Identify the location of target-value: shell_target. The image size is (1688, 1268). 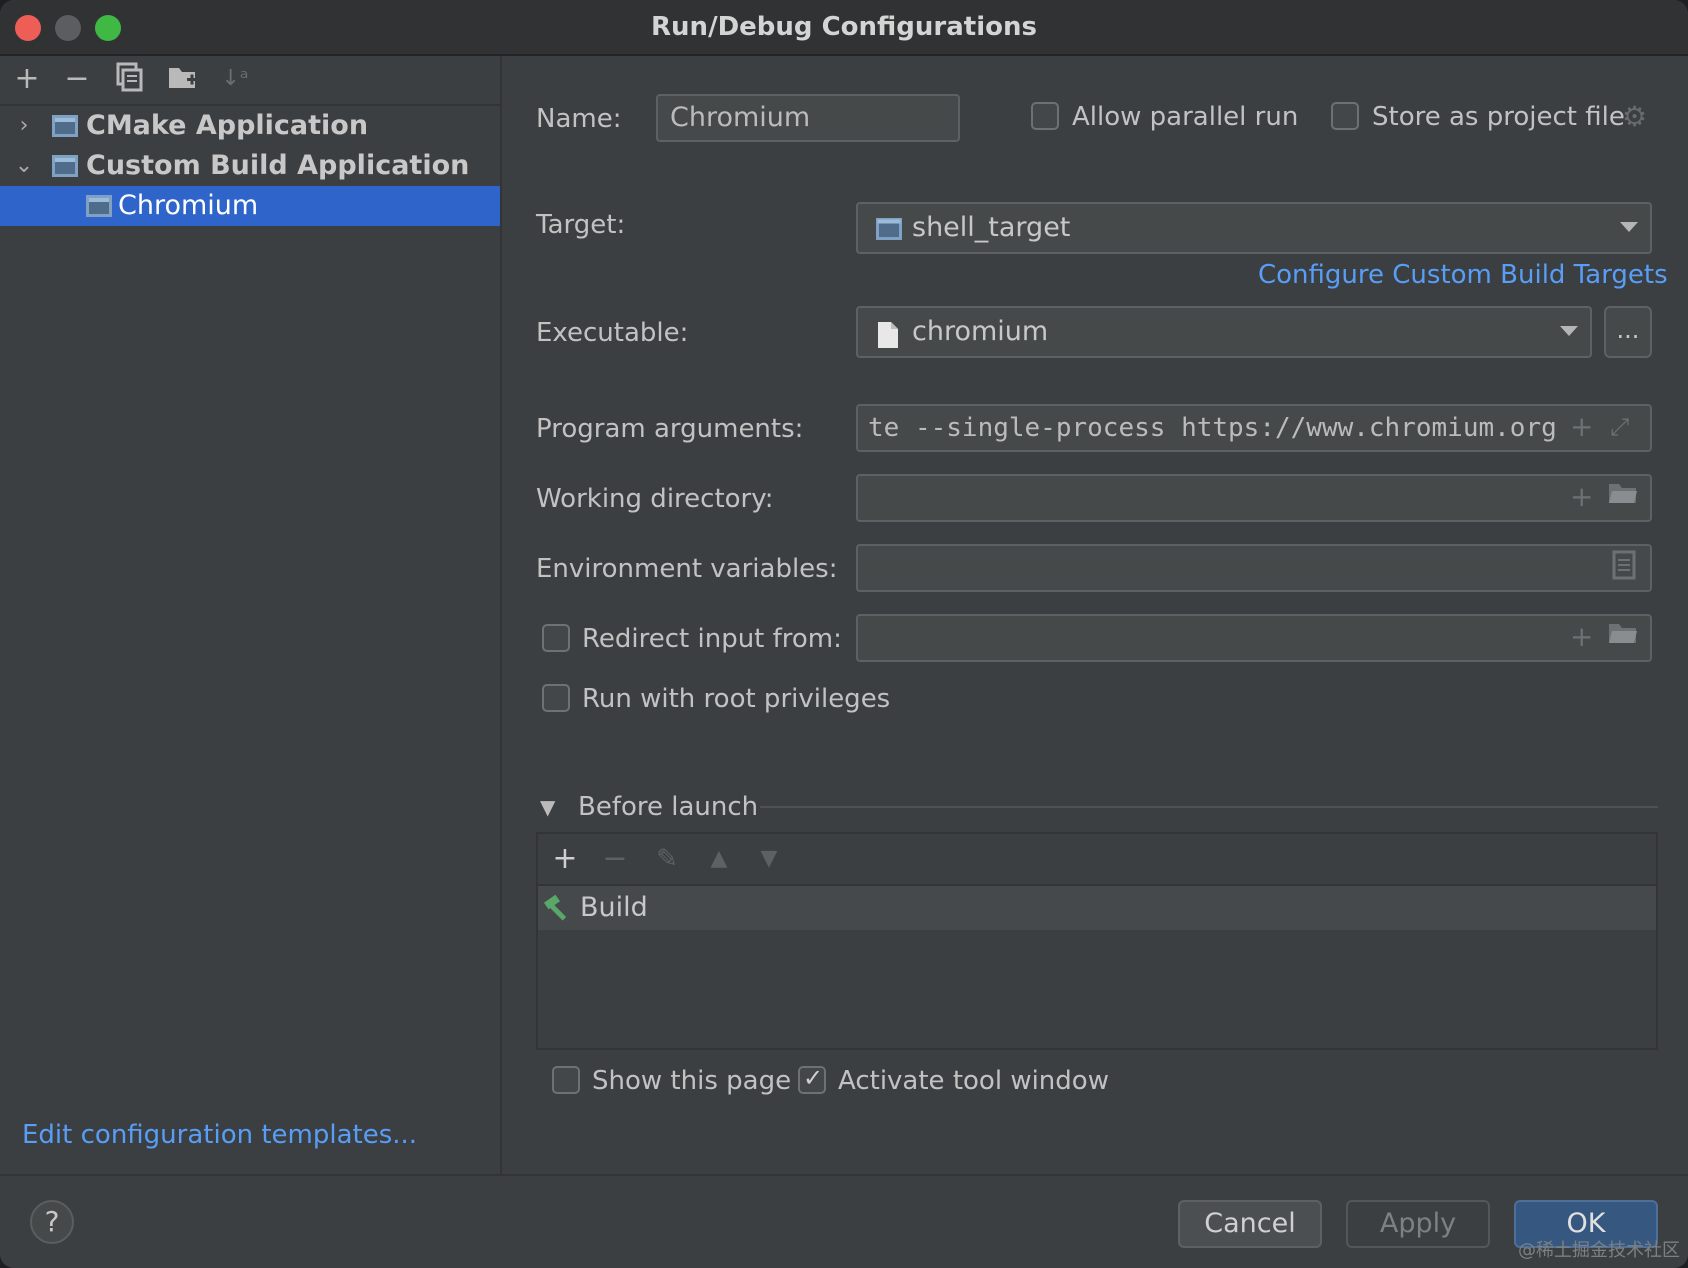
(991, 227).